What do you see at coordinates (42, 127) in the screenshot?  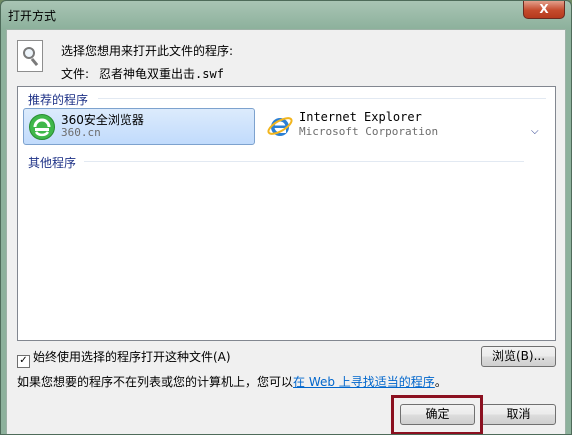 I see `360-browser-icon` at bounding box center [42, 127].